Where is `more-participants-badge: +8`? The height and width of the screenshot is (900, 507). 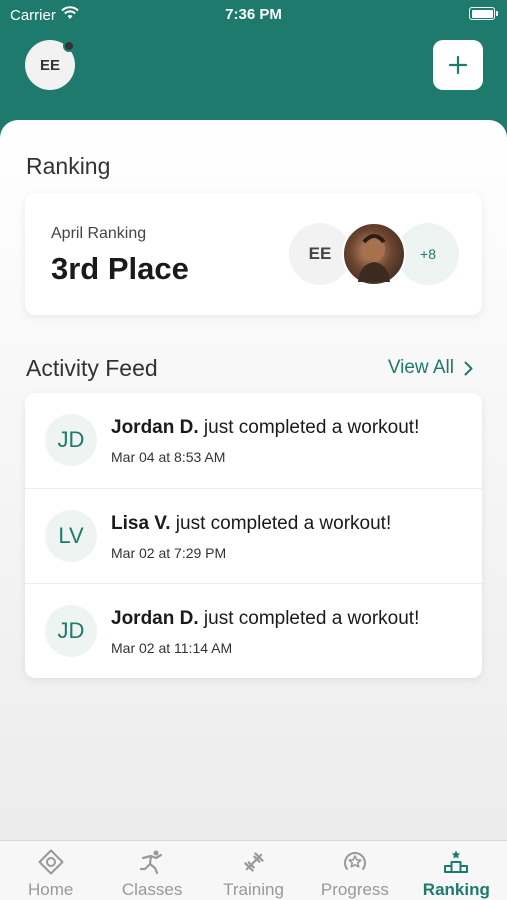 more-participants-badge: +8 is located at coordinates (428, 254).